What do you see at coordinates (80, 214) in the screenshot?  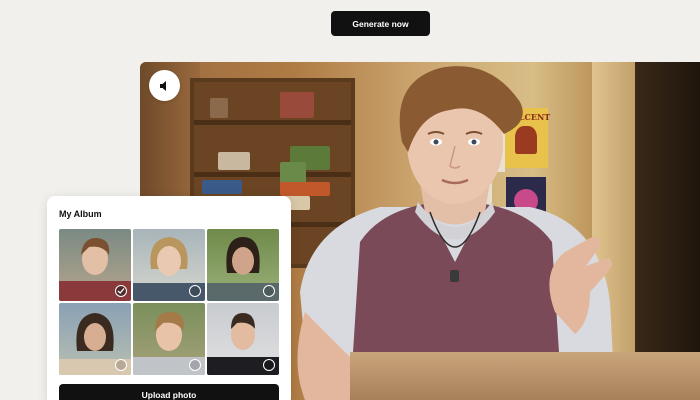 I see `album-title: My Album` at bounding box center [80, 214].